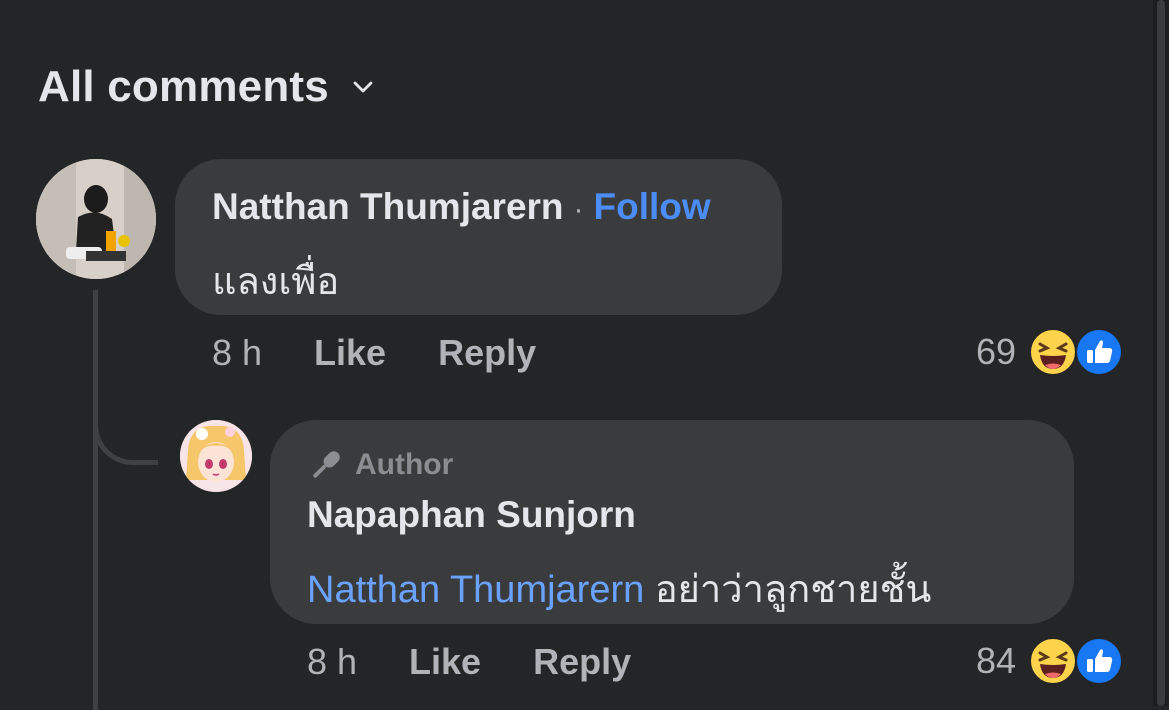 Image resolution: width=1169 pixels, height=710 pixels. What do you see at coordinates (363, 87) in the screenshot?
I see `chevron-down-icon` at bounding box center [363, 87].